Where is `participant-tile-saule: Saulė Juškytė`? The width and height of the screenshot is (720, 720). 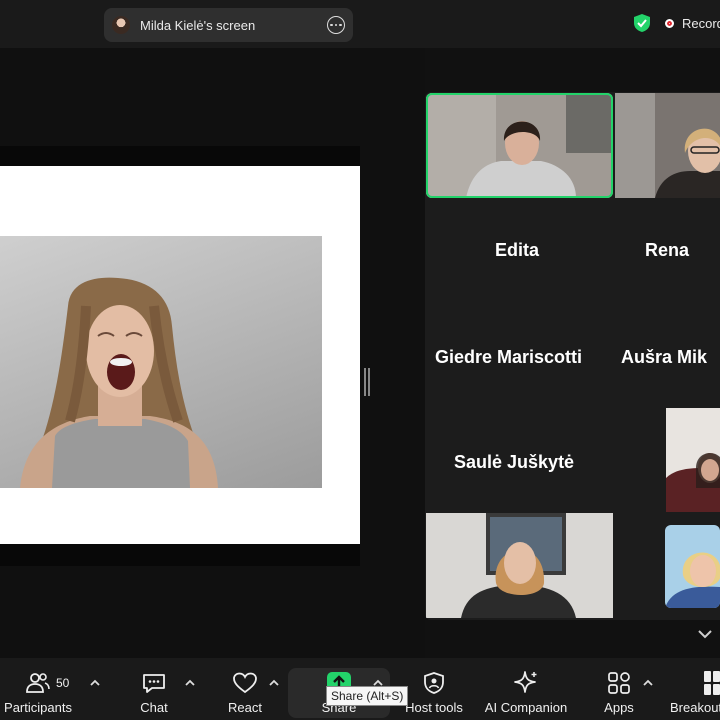 participant-tile-saule: Saulė Juškytė is located at coordinates (519, 467).